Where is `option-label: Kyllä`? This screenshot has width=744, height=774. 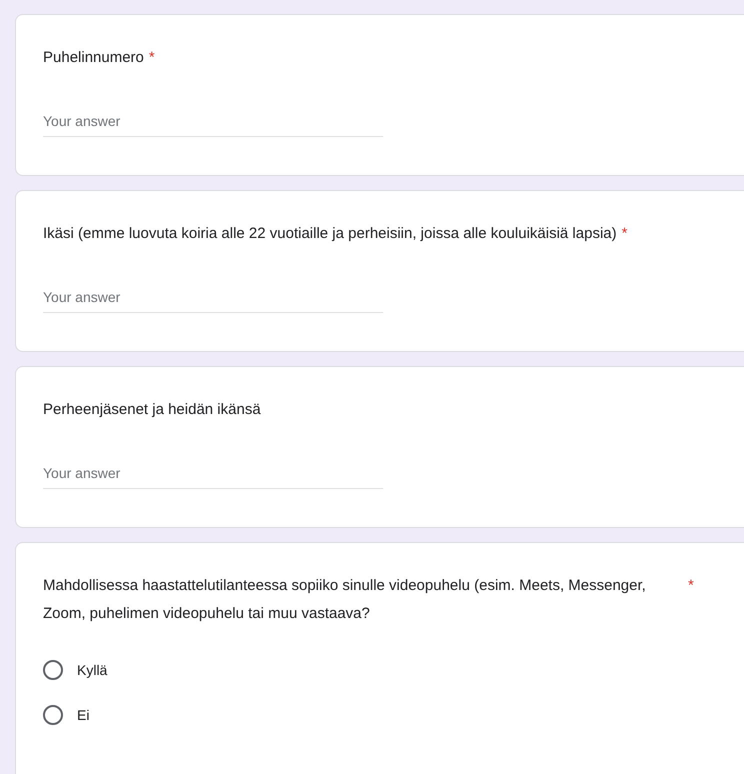 option-label: Kyllä is located at coordinates (92, 670).